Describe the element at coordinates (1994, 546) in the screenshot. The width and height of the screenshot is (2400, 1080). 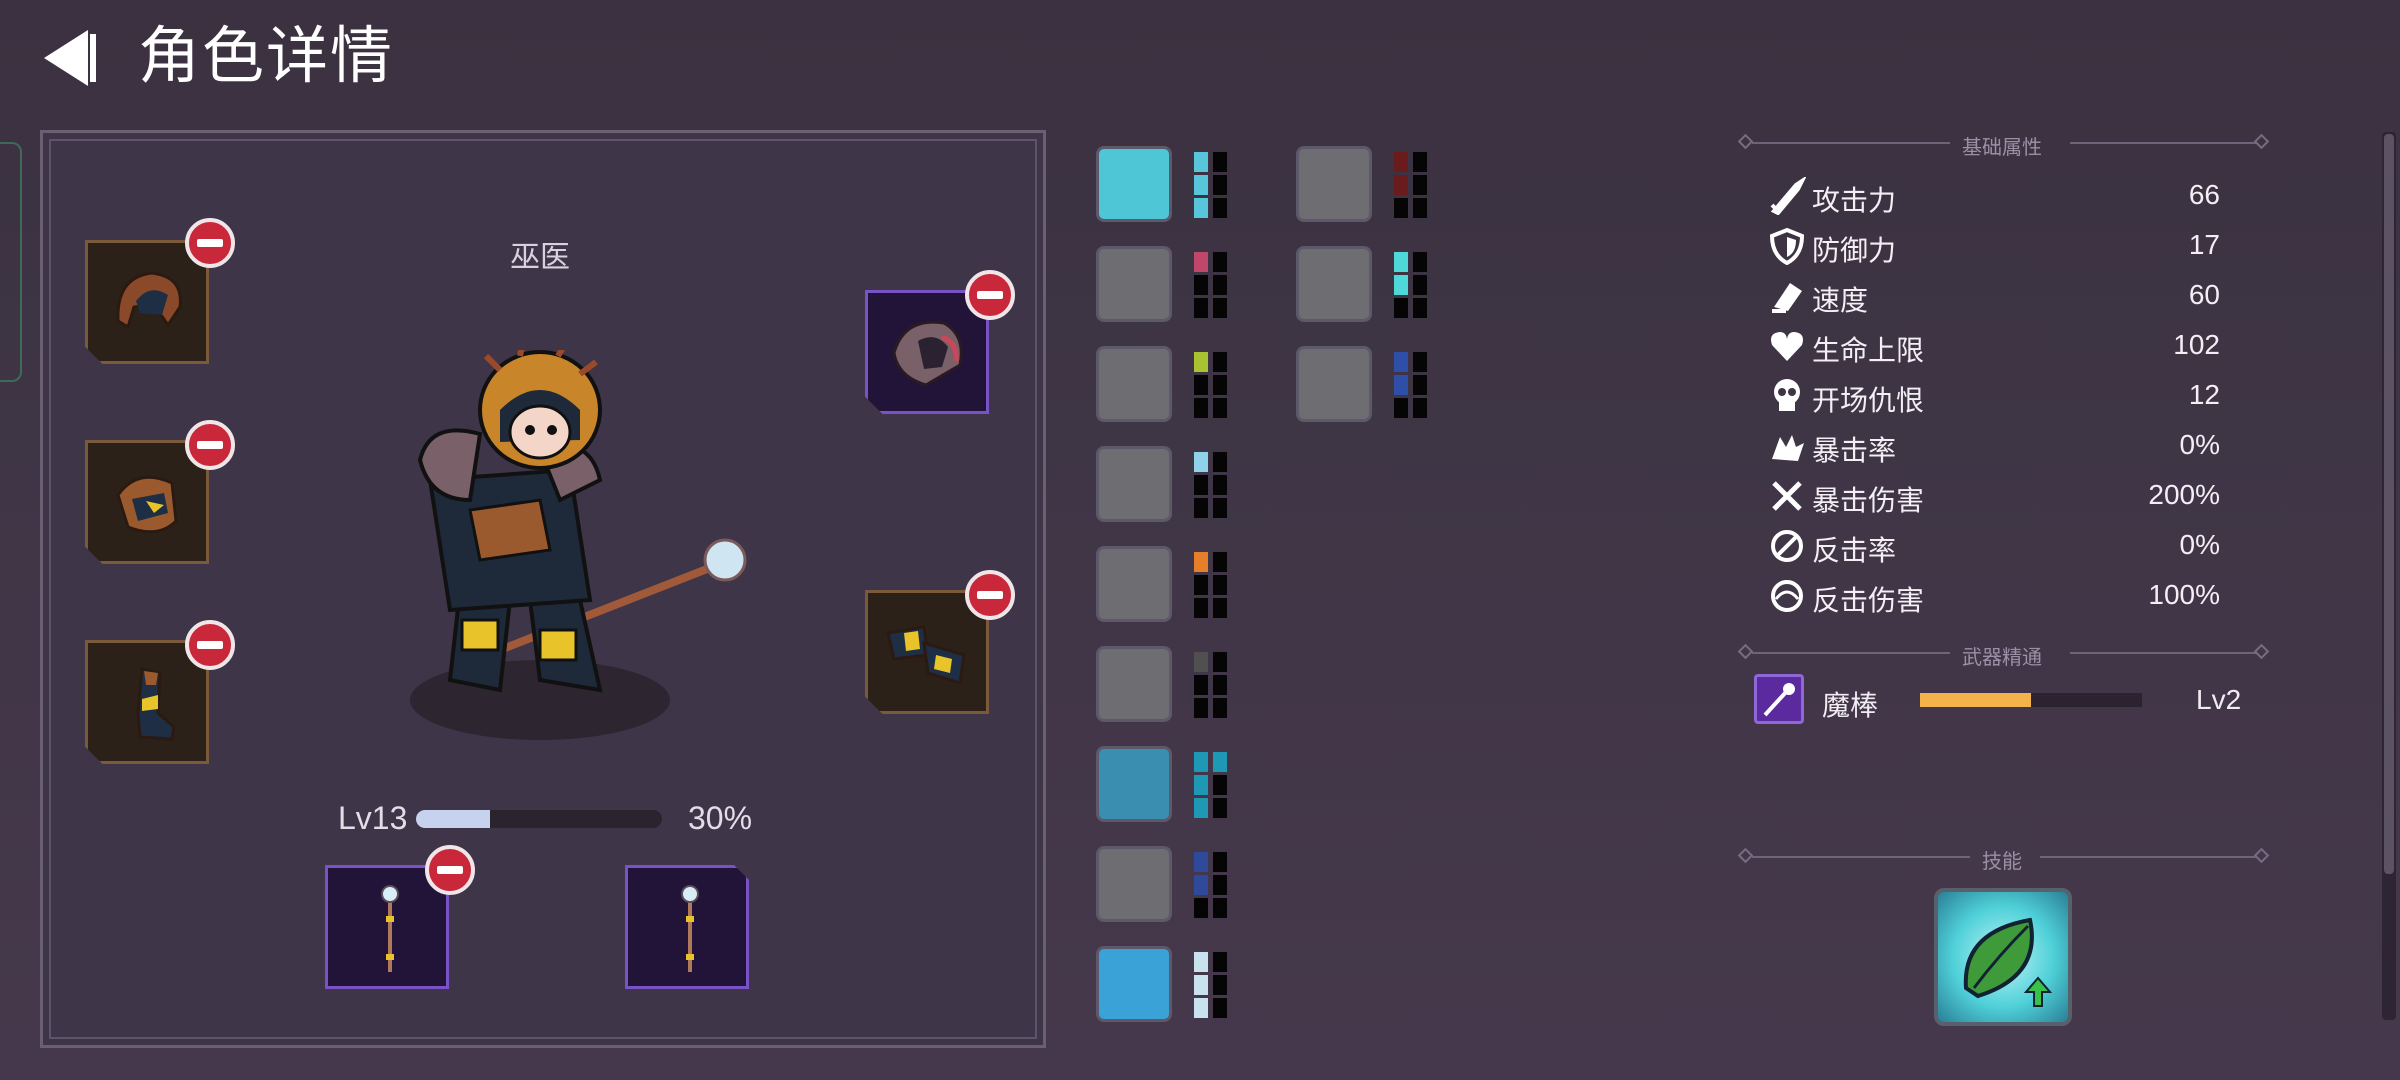
I see `stat-row: 反击率 0%` at that location.